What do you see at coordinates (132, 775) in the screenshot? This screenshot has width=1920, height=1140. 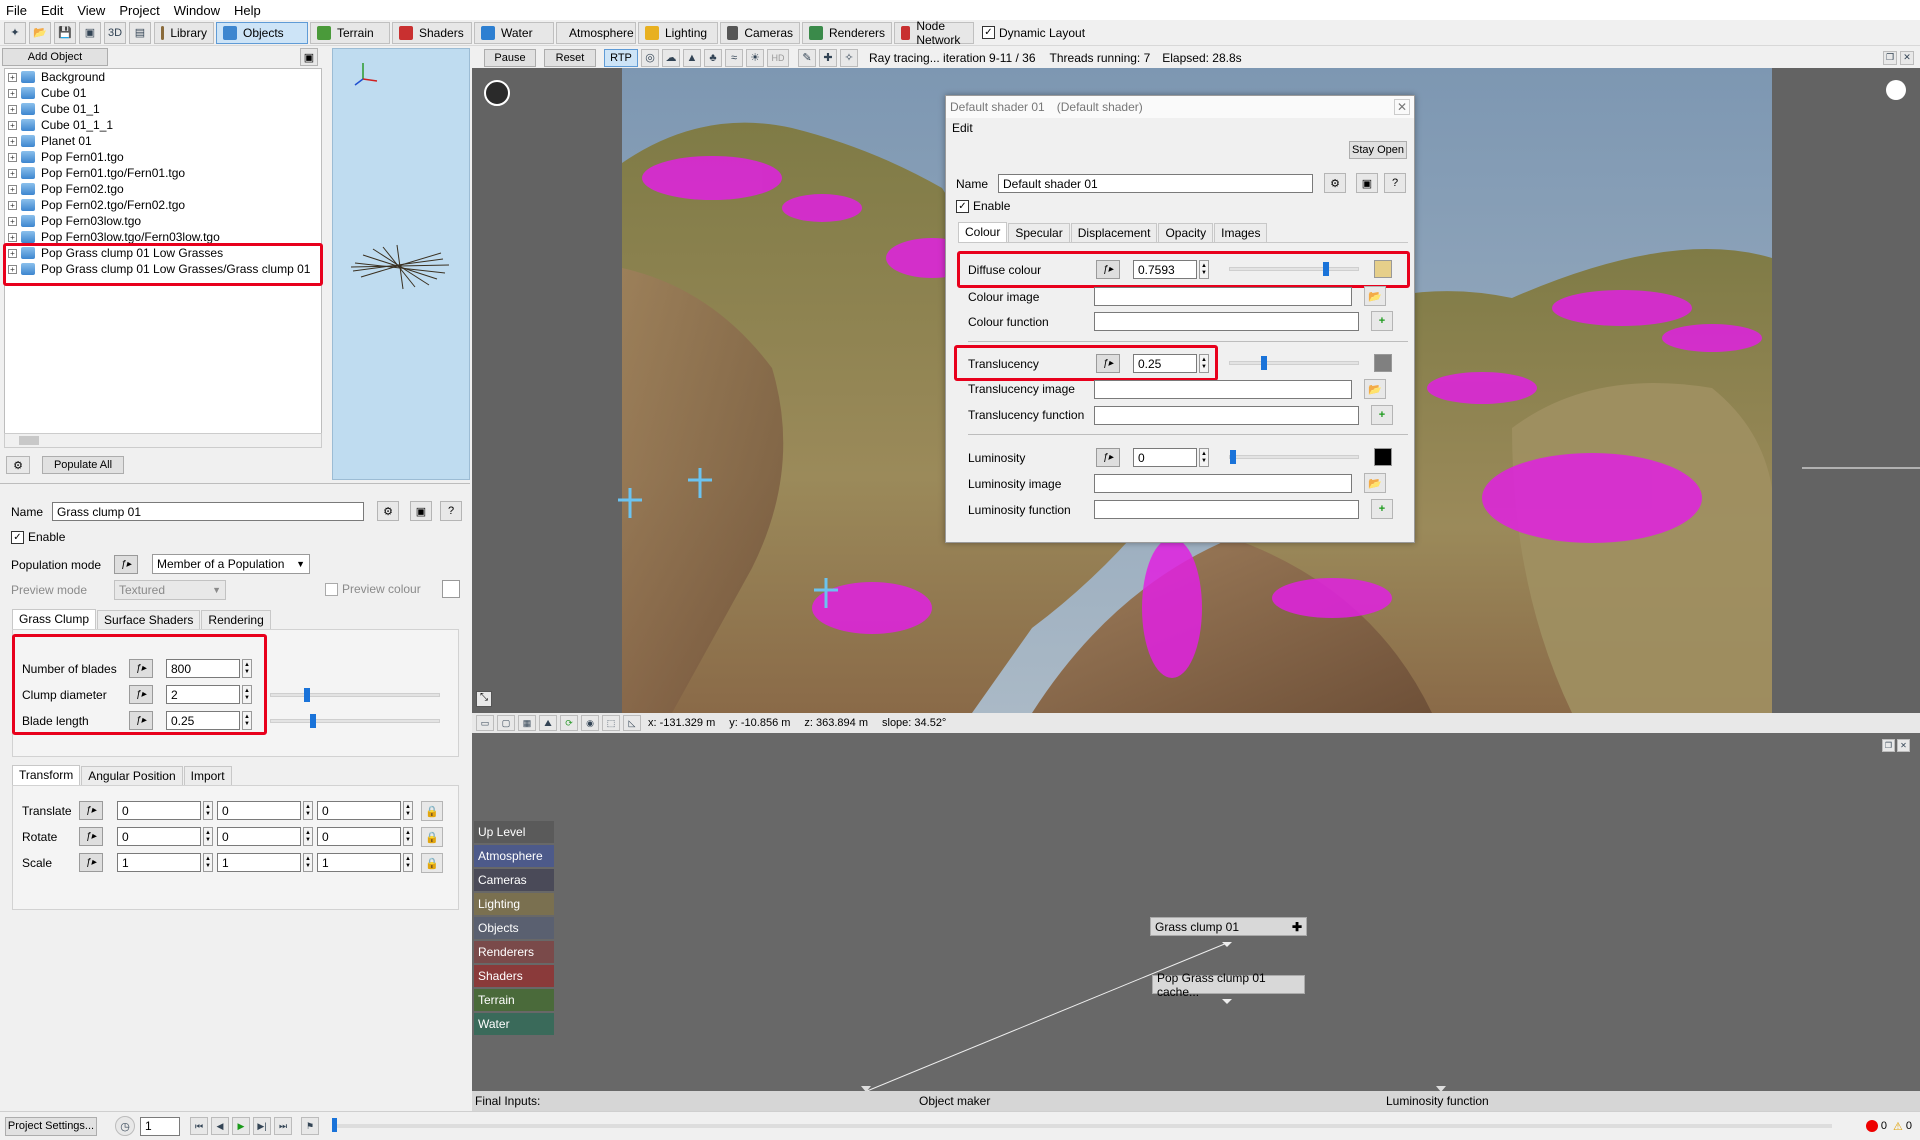 I see `tab-angular-position: Angular Position` at bounding box center [132, 775].